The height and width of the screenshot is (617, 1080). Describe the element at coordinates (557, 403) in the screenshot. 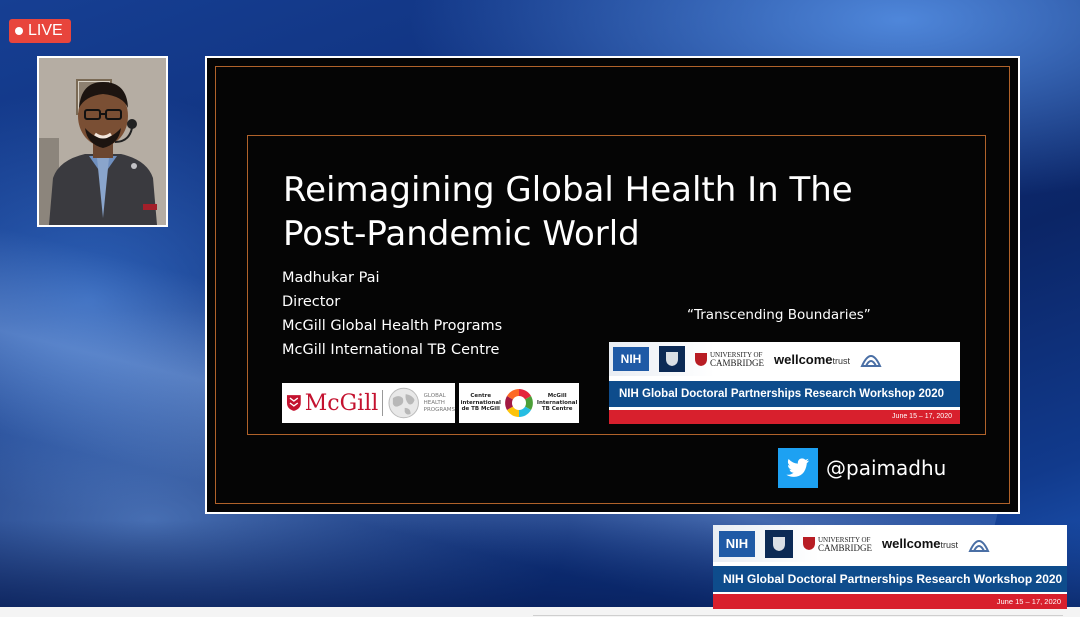

I see `tb-centre-english: McGill International TB Centre` at that location.